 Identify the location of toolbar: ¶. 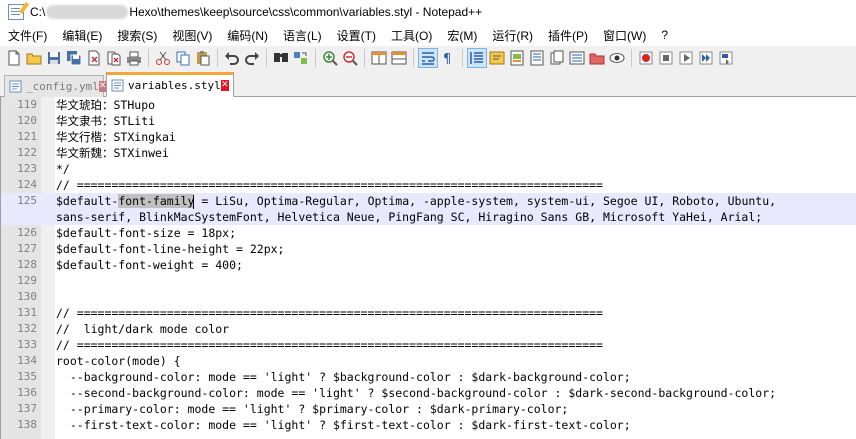
(428, 58).